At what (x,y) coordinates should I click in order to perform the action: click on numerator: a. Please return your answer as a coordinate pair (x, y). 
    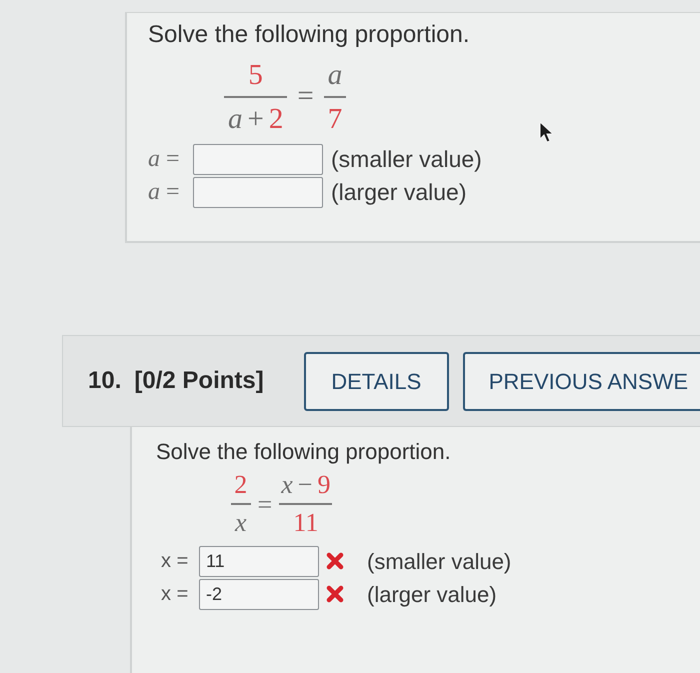
    Looking at the image, I should click on (335, 75).